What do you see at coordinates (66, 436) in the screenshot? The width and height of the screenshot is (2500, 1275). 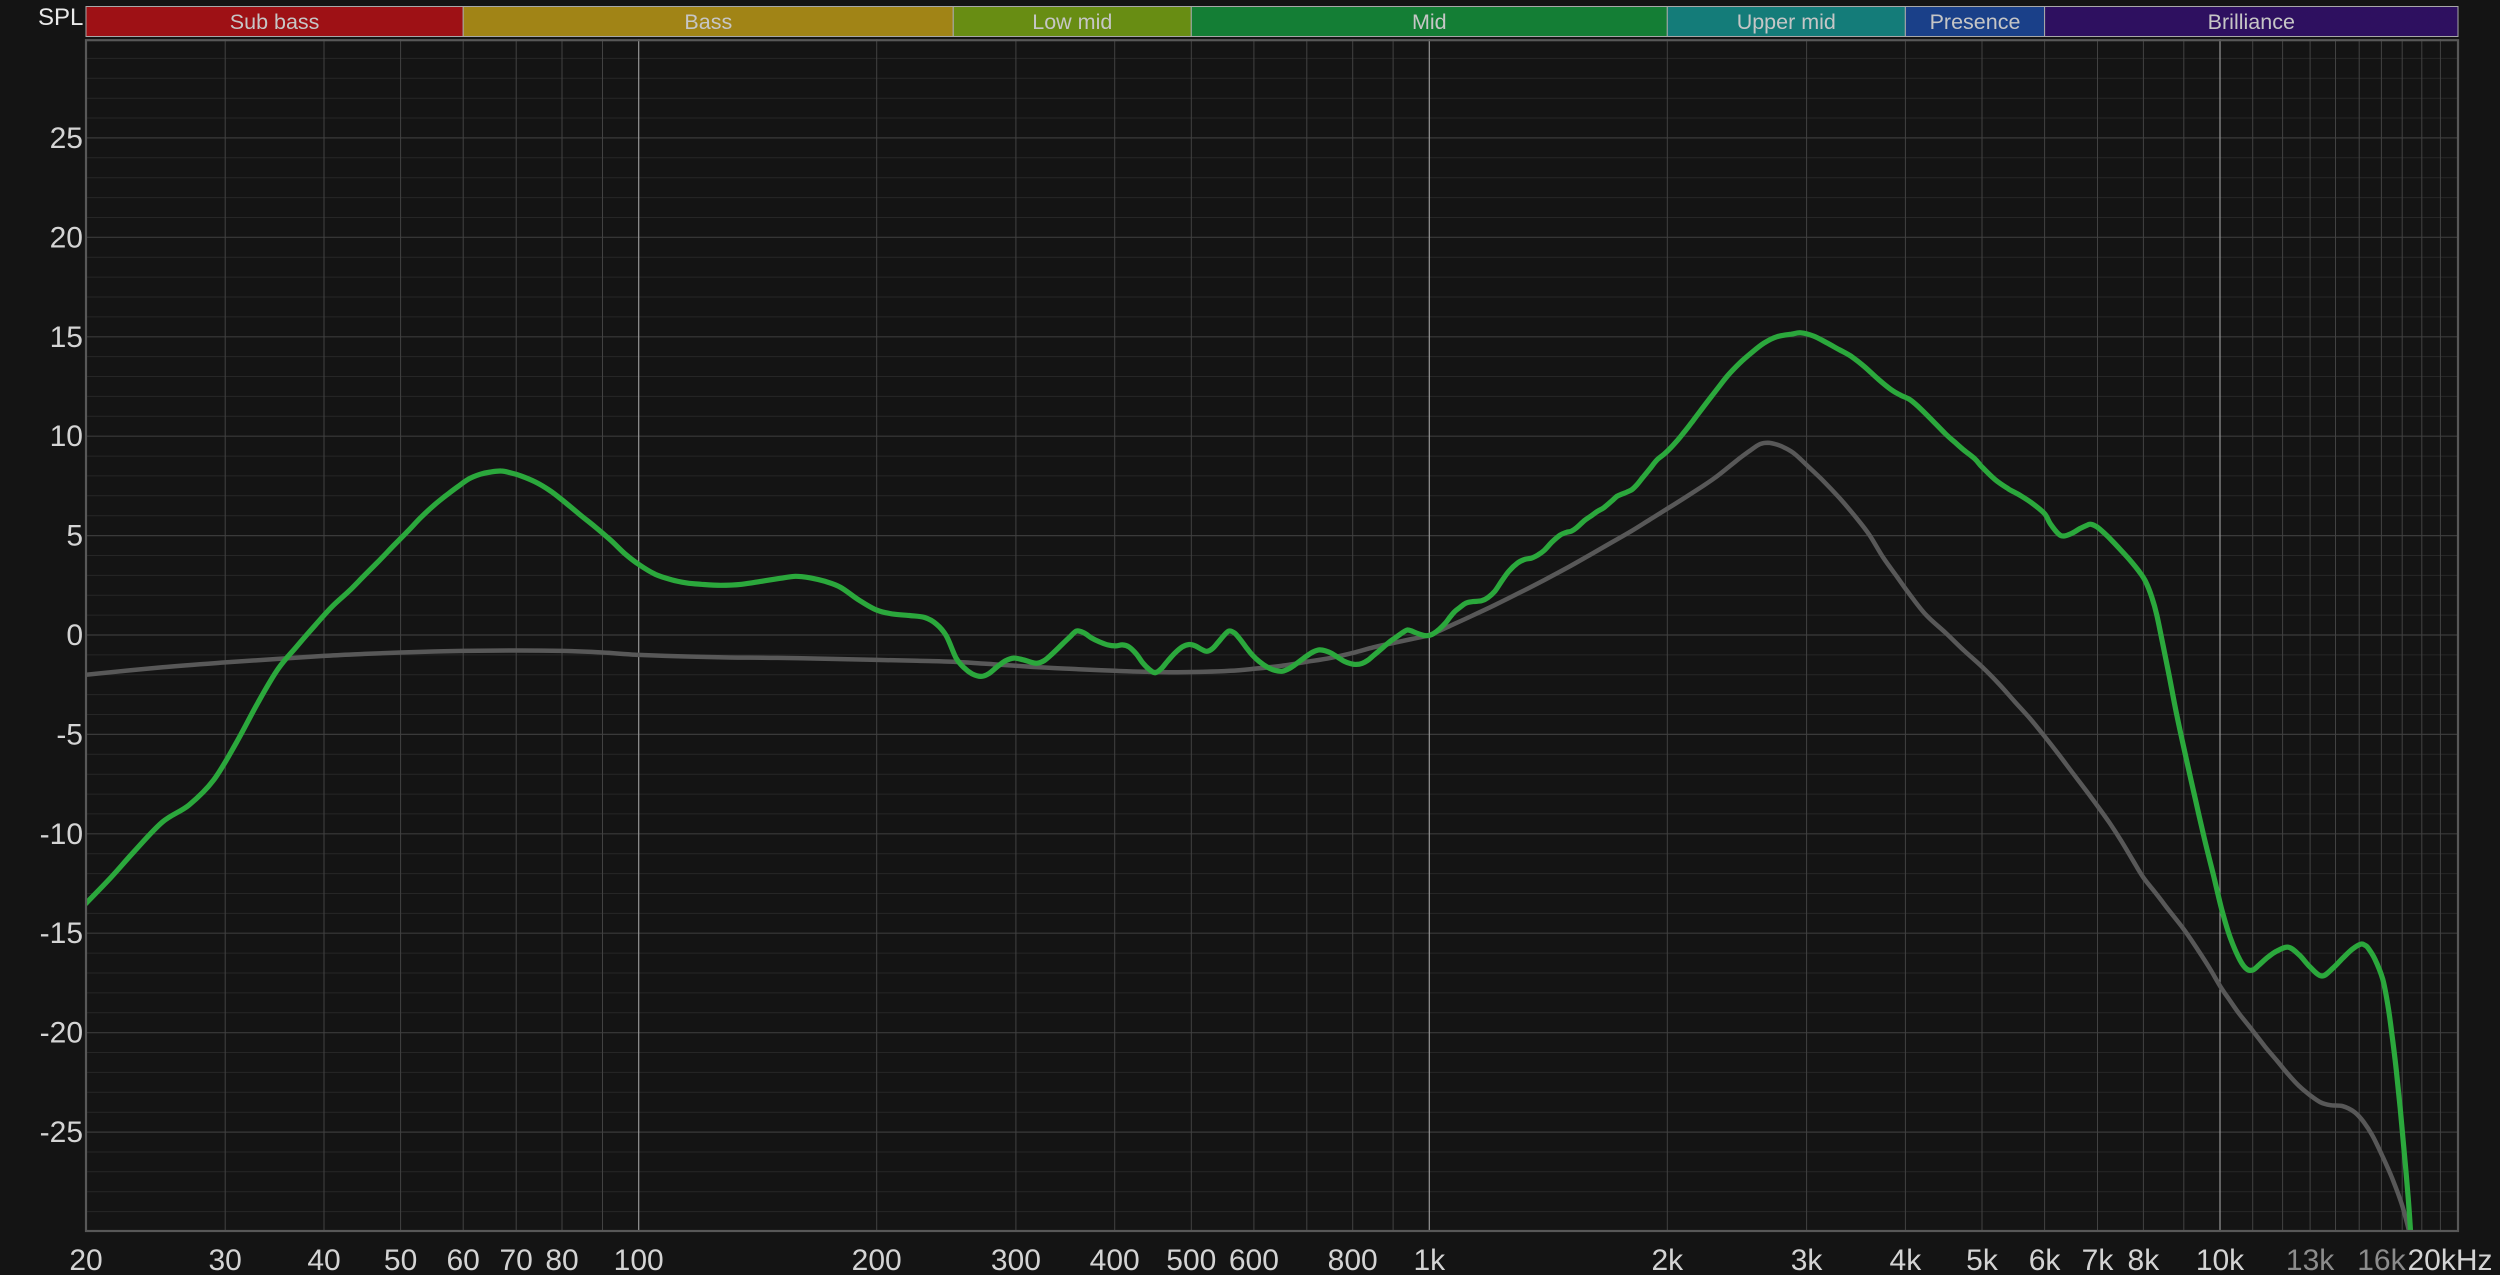 I see `svg-text: 10` at bounding box center [66, 436].